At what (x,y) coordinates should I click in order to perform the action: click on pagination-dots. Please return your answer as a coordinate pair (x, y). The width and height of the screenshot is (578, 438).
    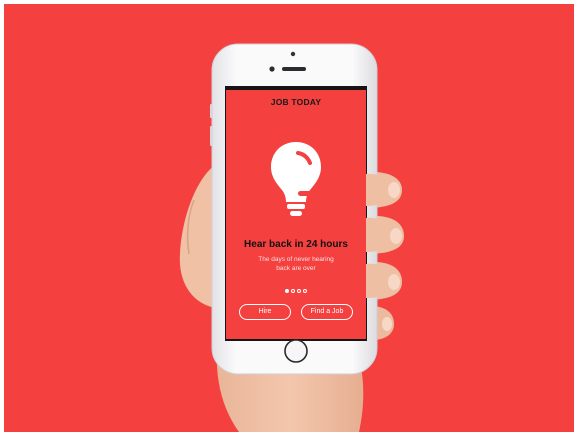
    Looking at the image, I should click on (296, 291).